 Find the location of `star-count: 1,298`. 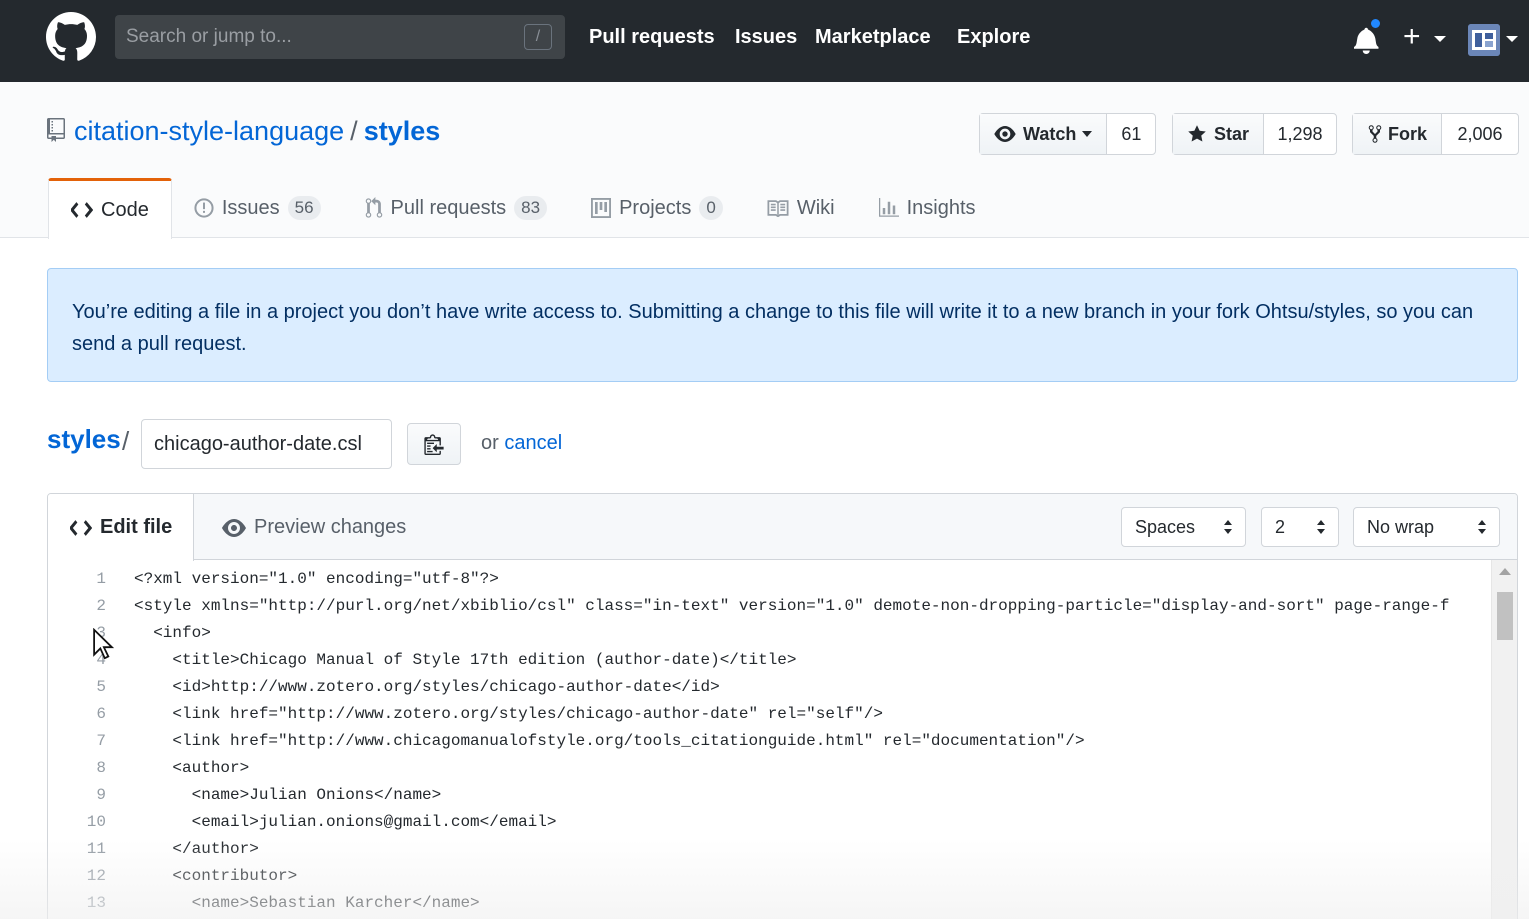

star-count: 1,298 is located at coordinates (1300, 134).